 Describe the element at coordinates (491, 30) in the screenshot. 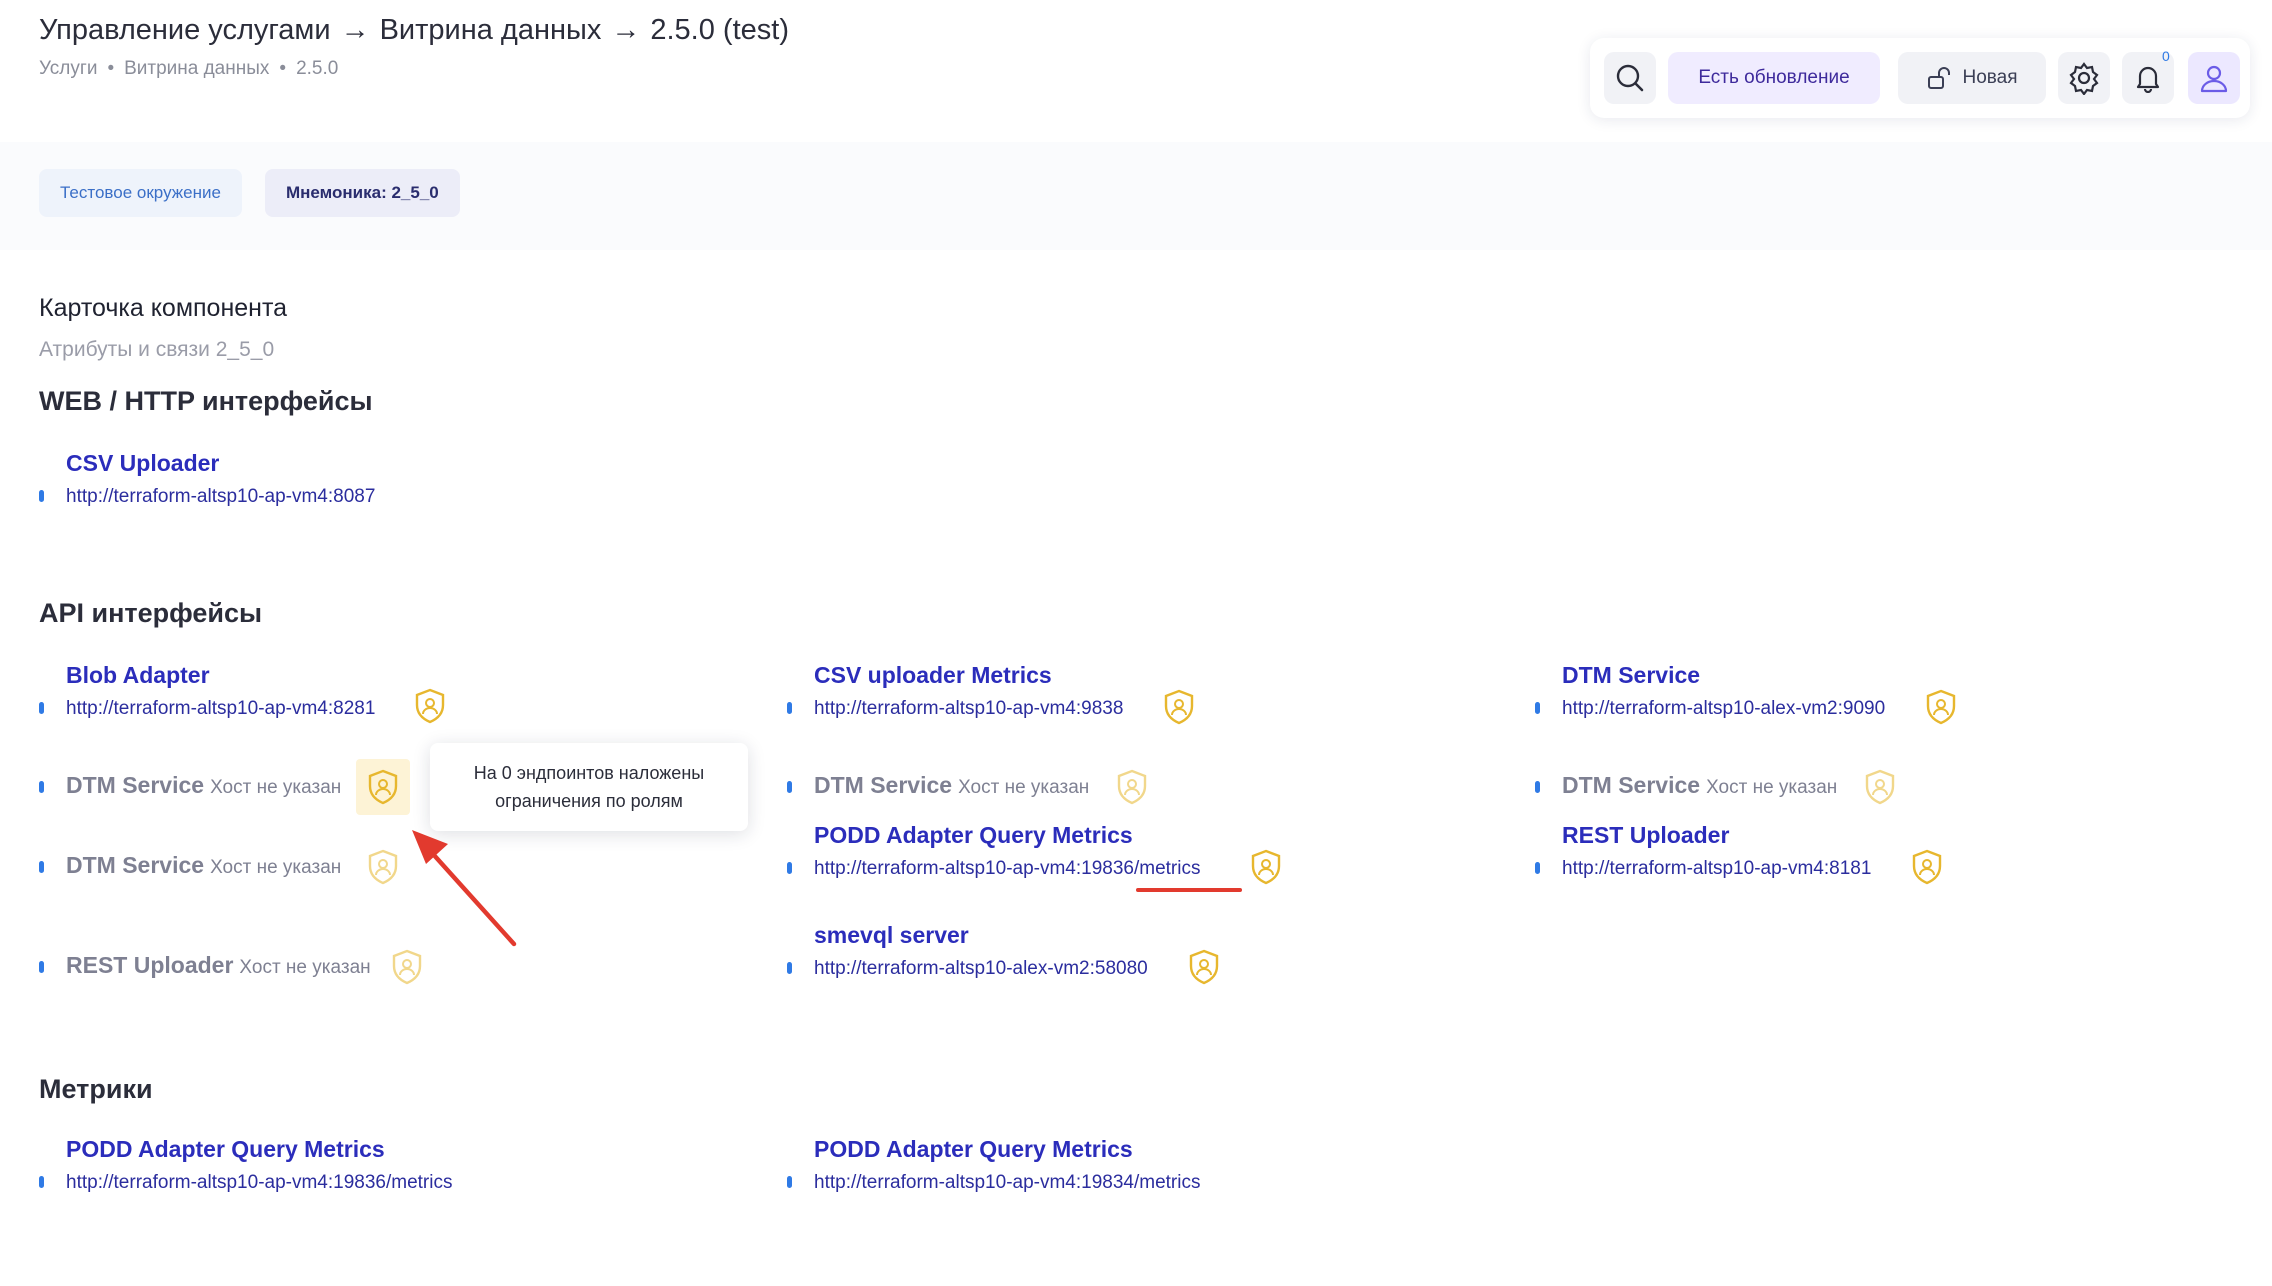

I see `title-part-showcase: Витрина данных` at that location.